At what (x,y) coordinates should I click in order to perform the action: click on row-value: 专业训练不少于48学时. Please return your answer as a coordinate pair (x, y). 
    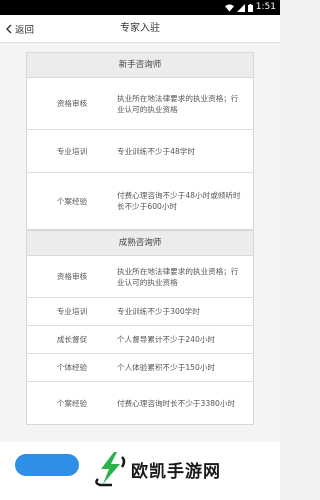
    Looking at the image, I should click on (156, 151).